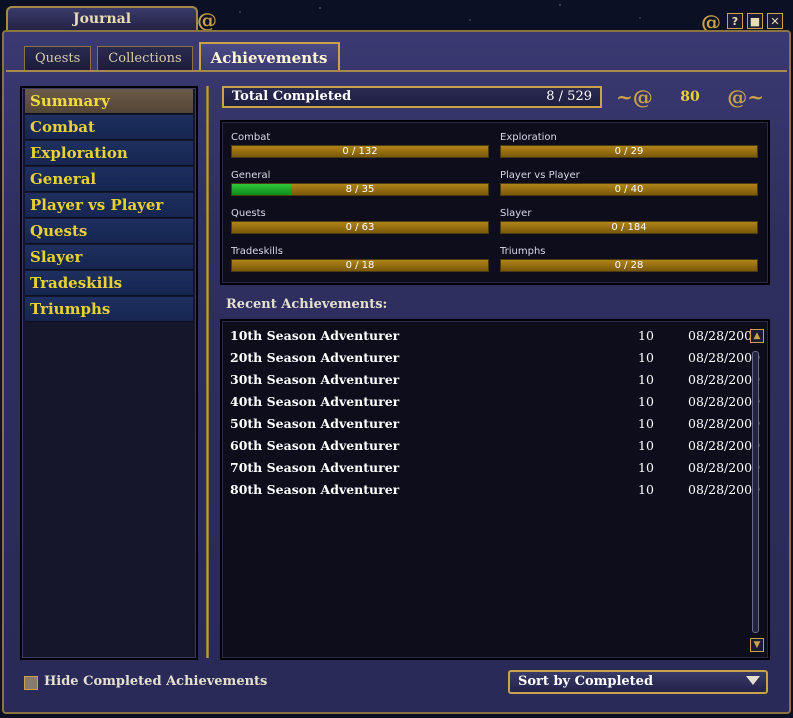 The height and width of the screenshot is (718, 793). I want to click on panel-divider, so click(207, 372).